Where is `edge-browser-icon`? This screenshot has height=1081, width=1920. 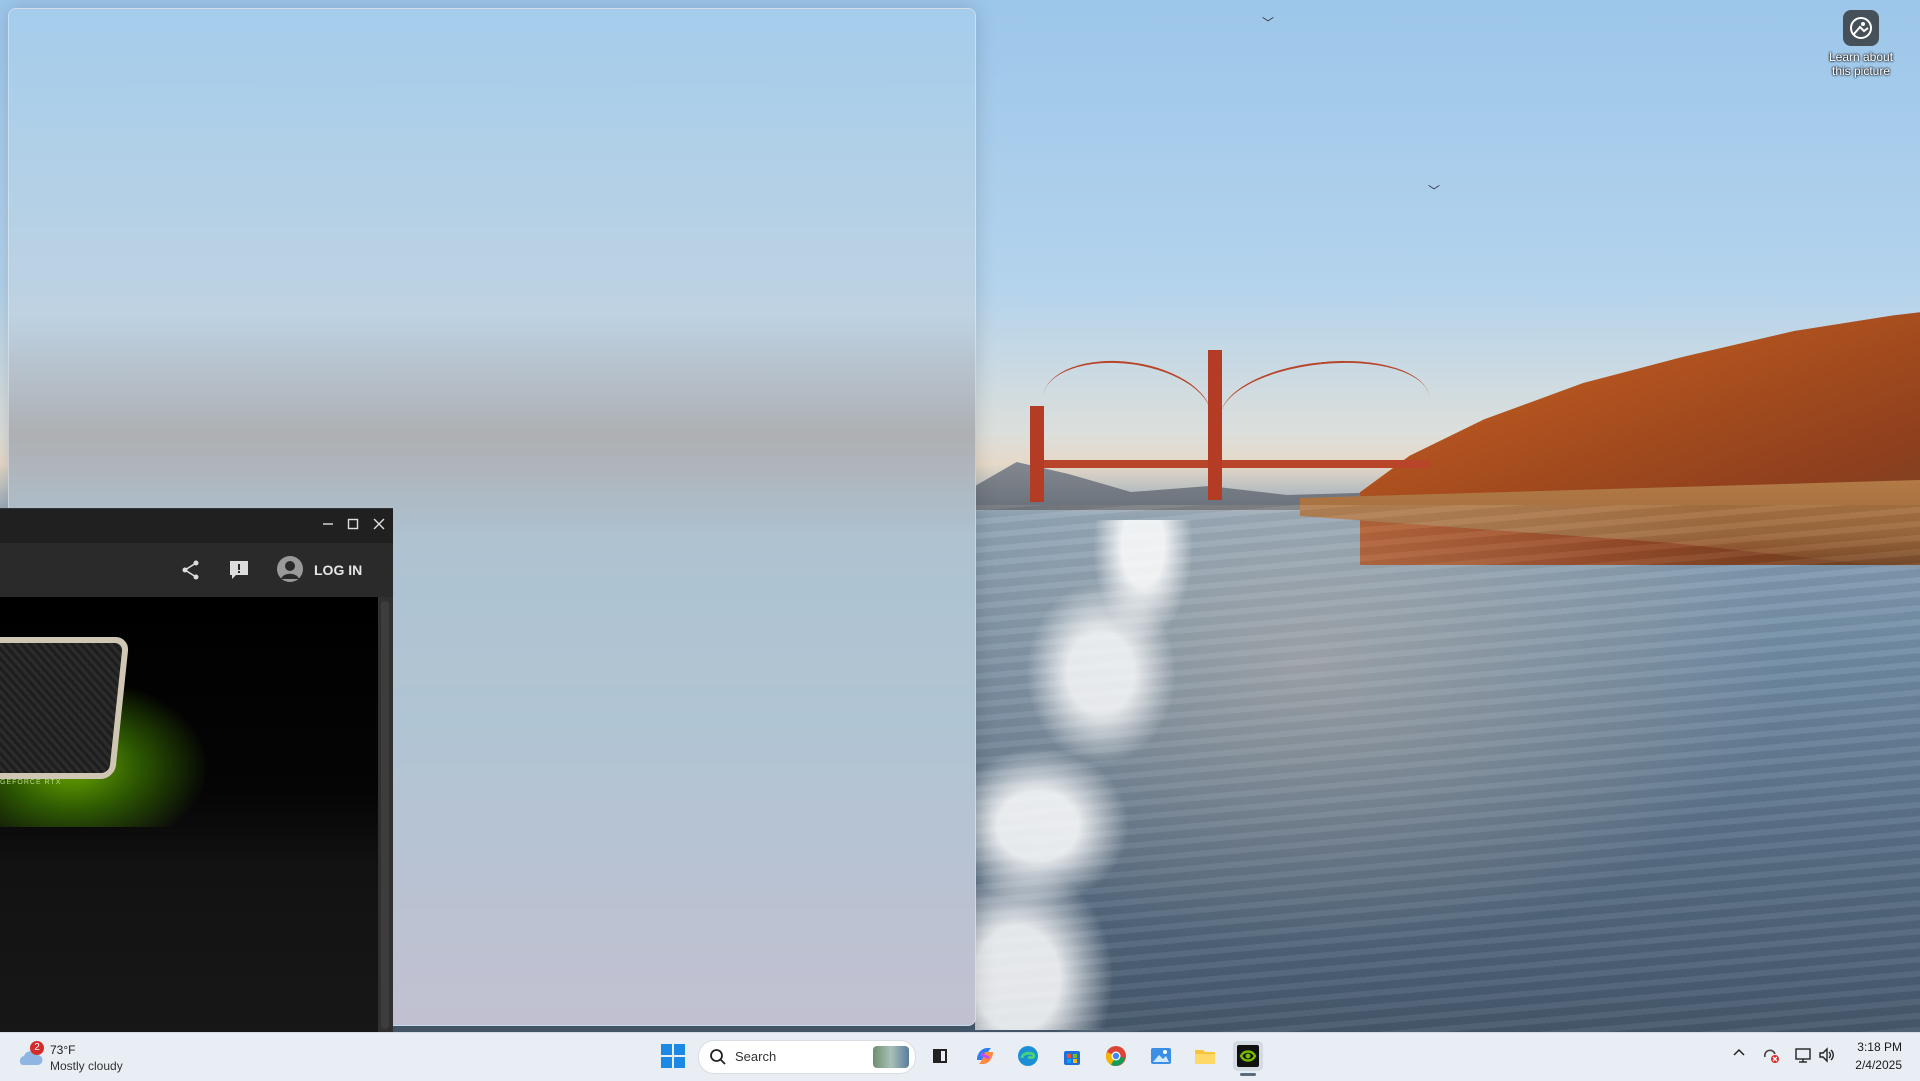
edge-browser-icon is located at coordinates (1028, 1056).